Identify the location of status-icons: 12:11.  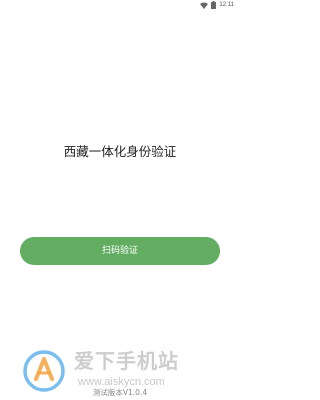
(217, 5).